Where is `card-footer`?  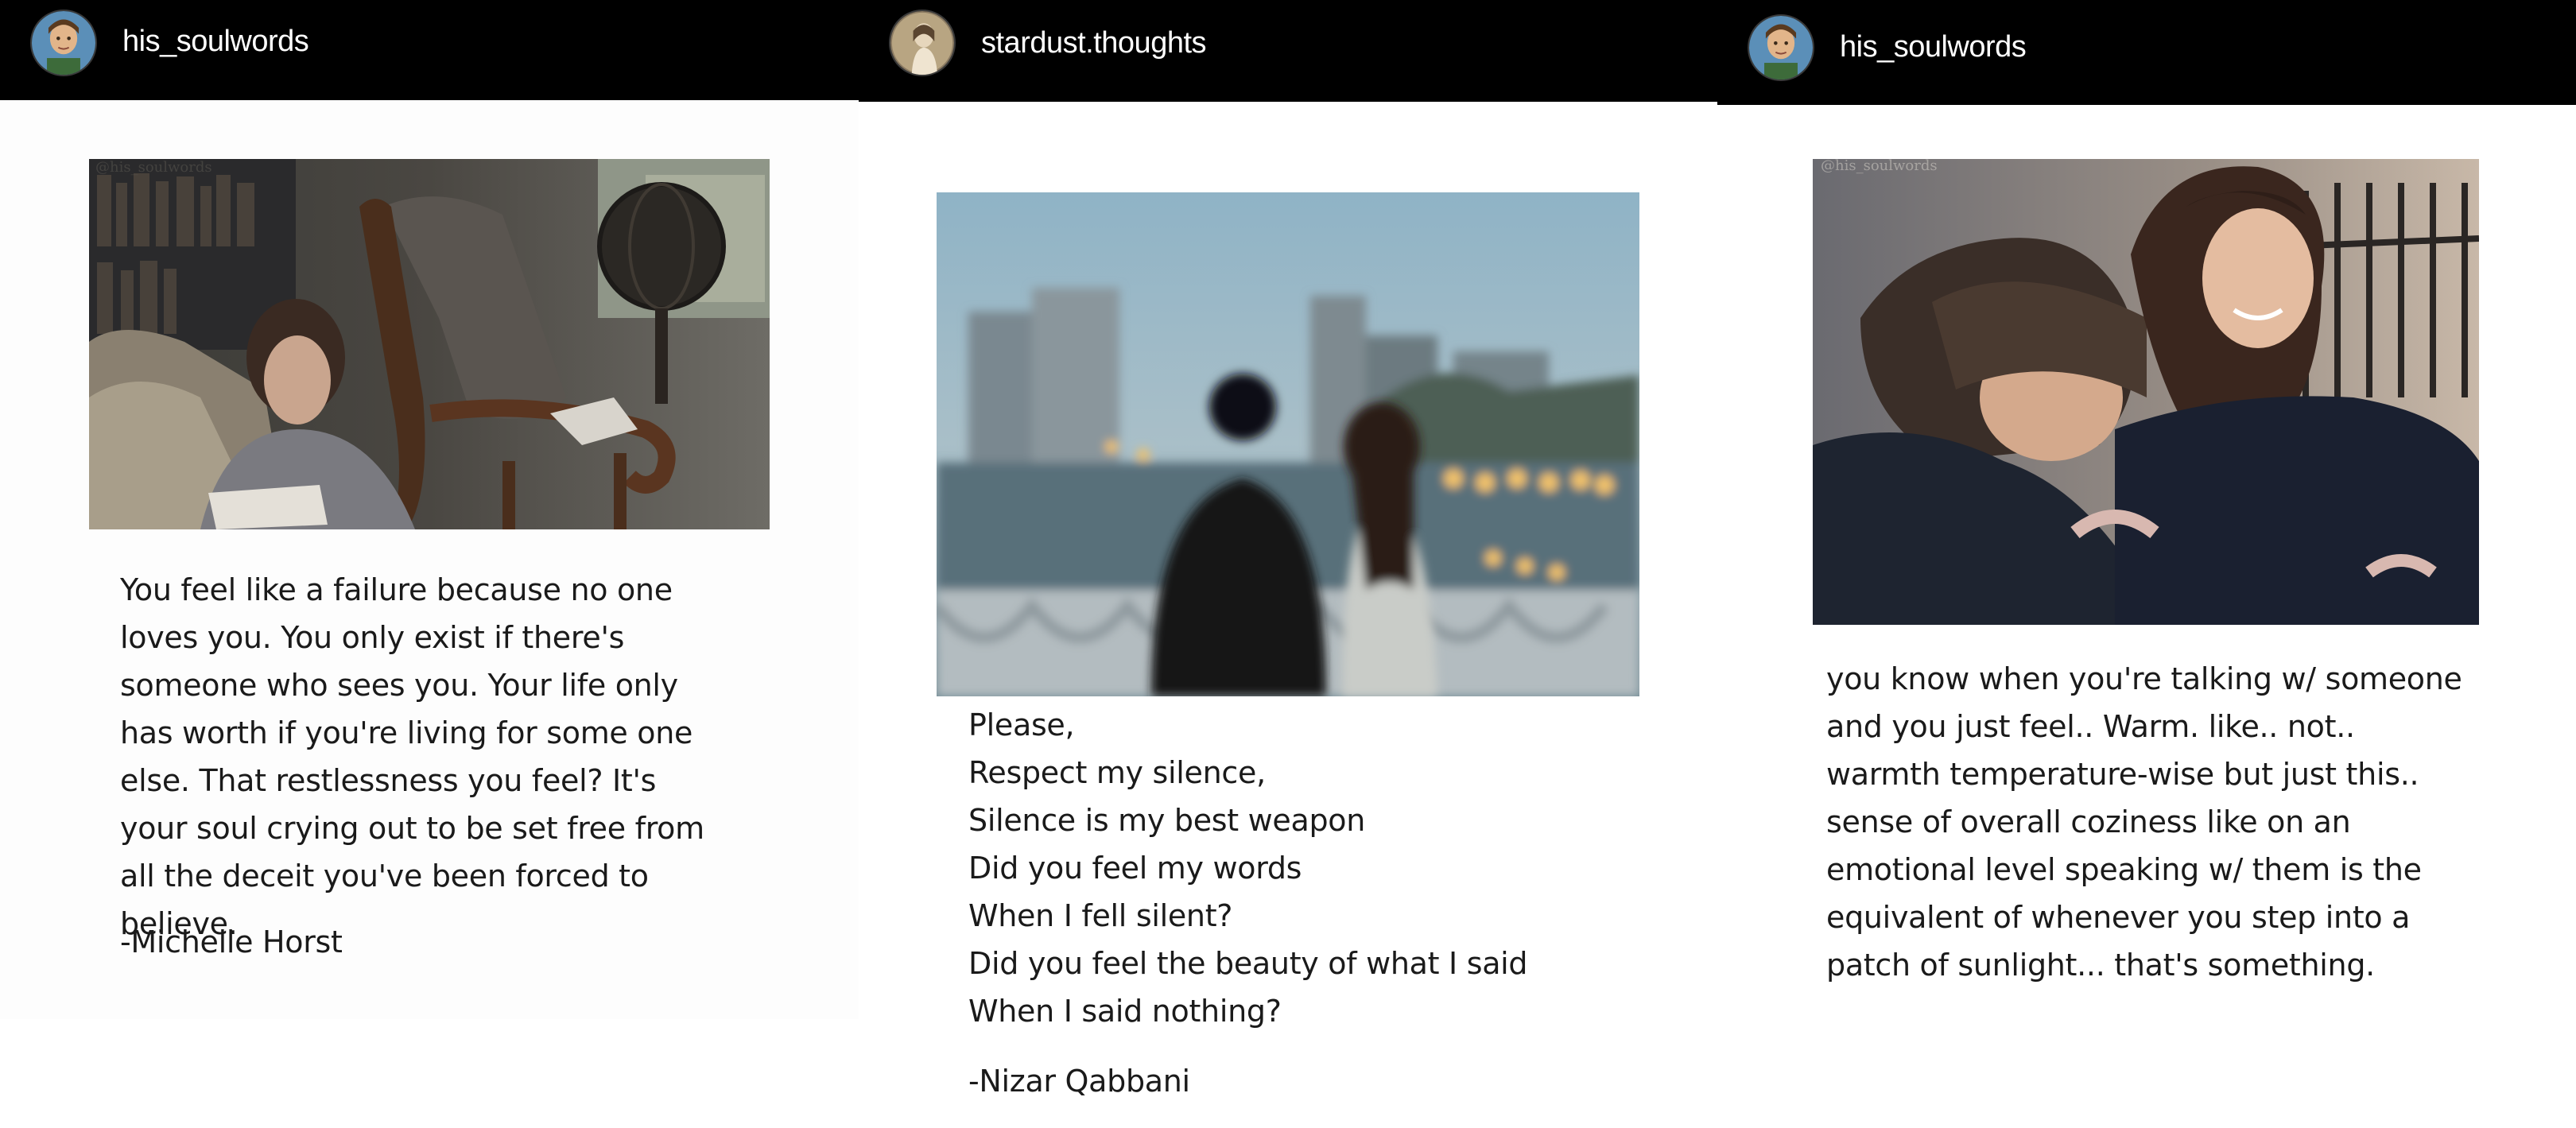 card-footer is located at coordinates (430, 1074).